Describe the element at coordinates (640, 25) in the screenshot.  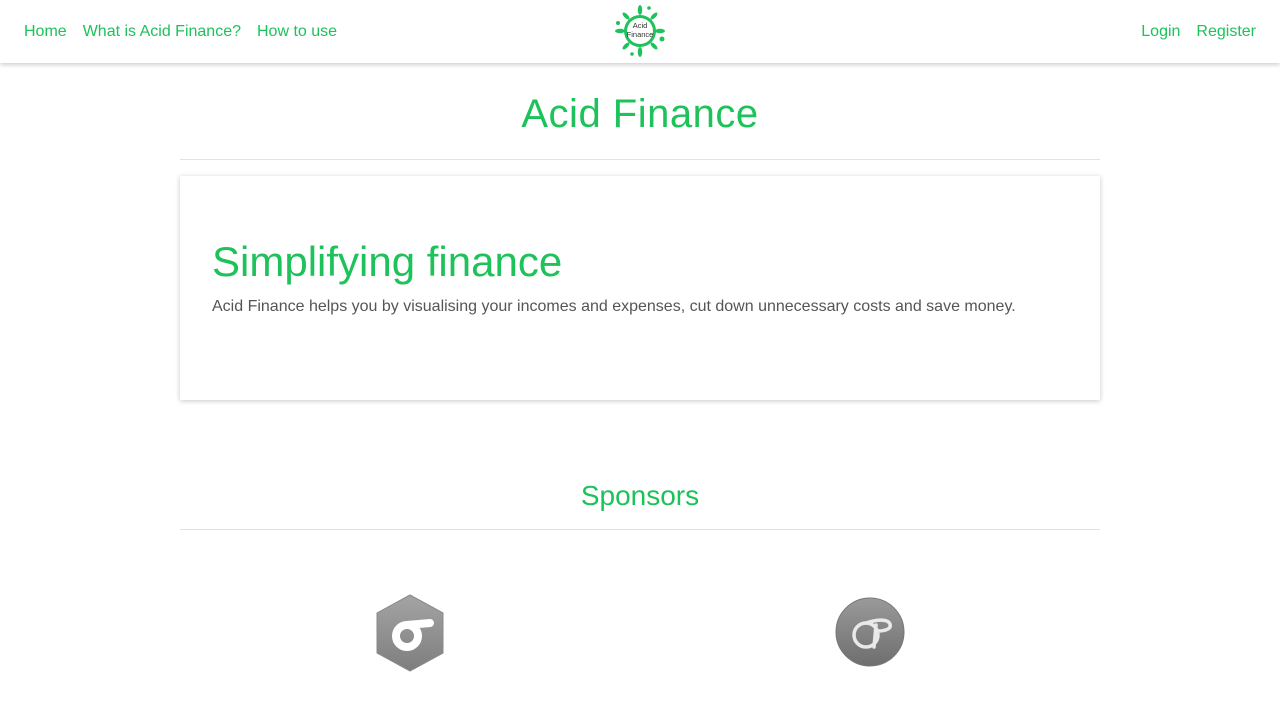
I see `logo-line1: Acid` at that location.